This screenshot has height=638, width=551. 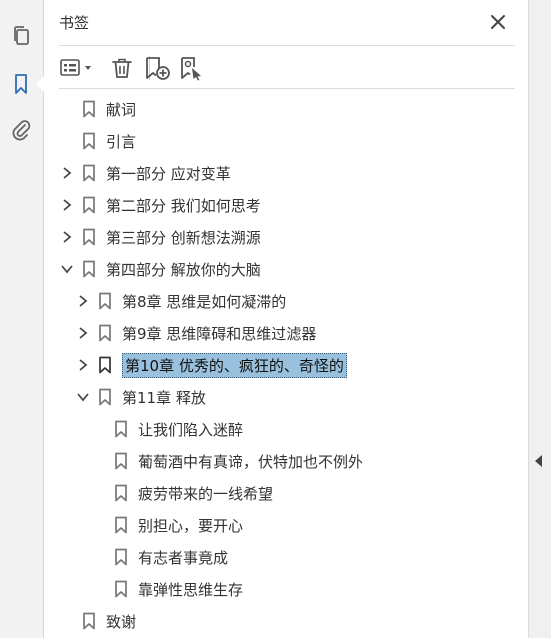 I want to click on bookmark-label: 引言, so click(x=121, y=141).